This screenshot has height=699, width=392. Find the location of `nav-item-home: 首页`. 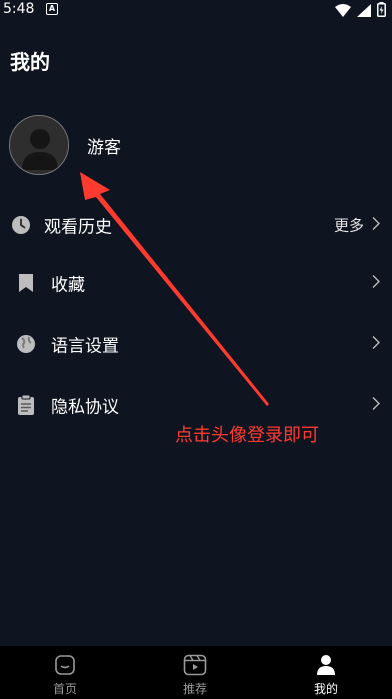

nav-item-home: 首页 is located at coordinates (65, 672).